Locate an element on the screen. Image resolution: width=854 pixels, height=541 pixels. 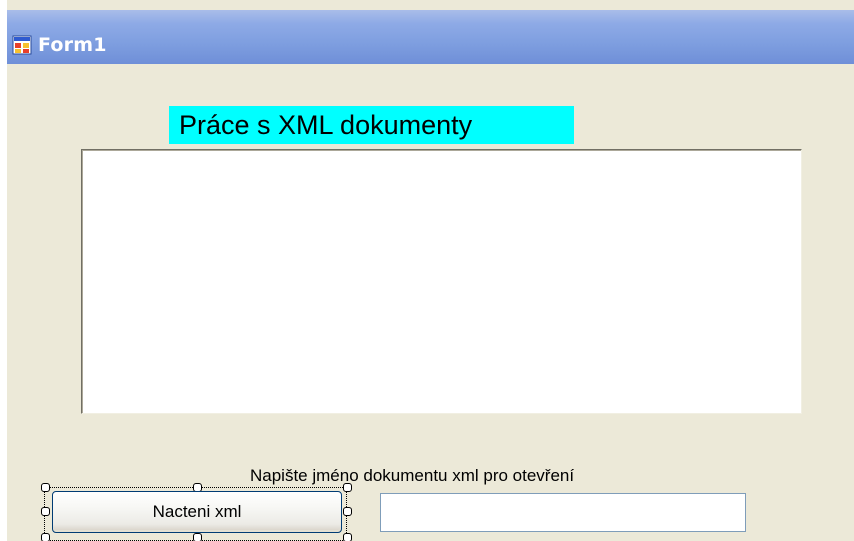
load-xml-button: Nacteni xml is located at coordinates (197, 512).